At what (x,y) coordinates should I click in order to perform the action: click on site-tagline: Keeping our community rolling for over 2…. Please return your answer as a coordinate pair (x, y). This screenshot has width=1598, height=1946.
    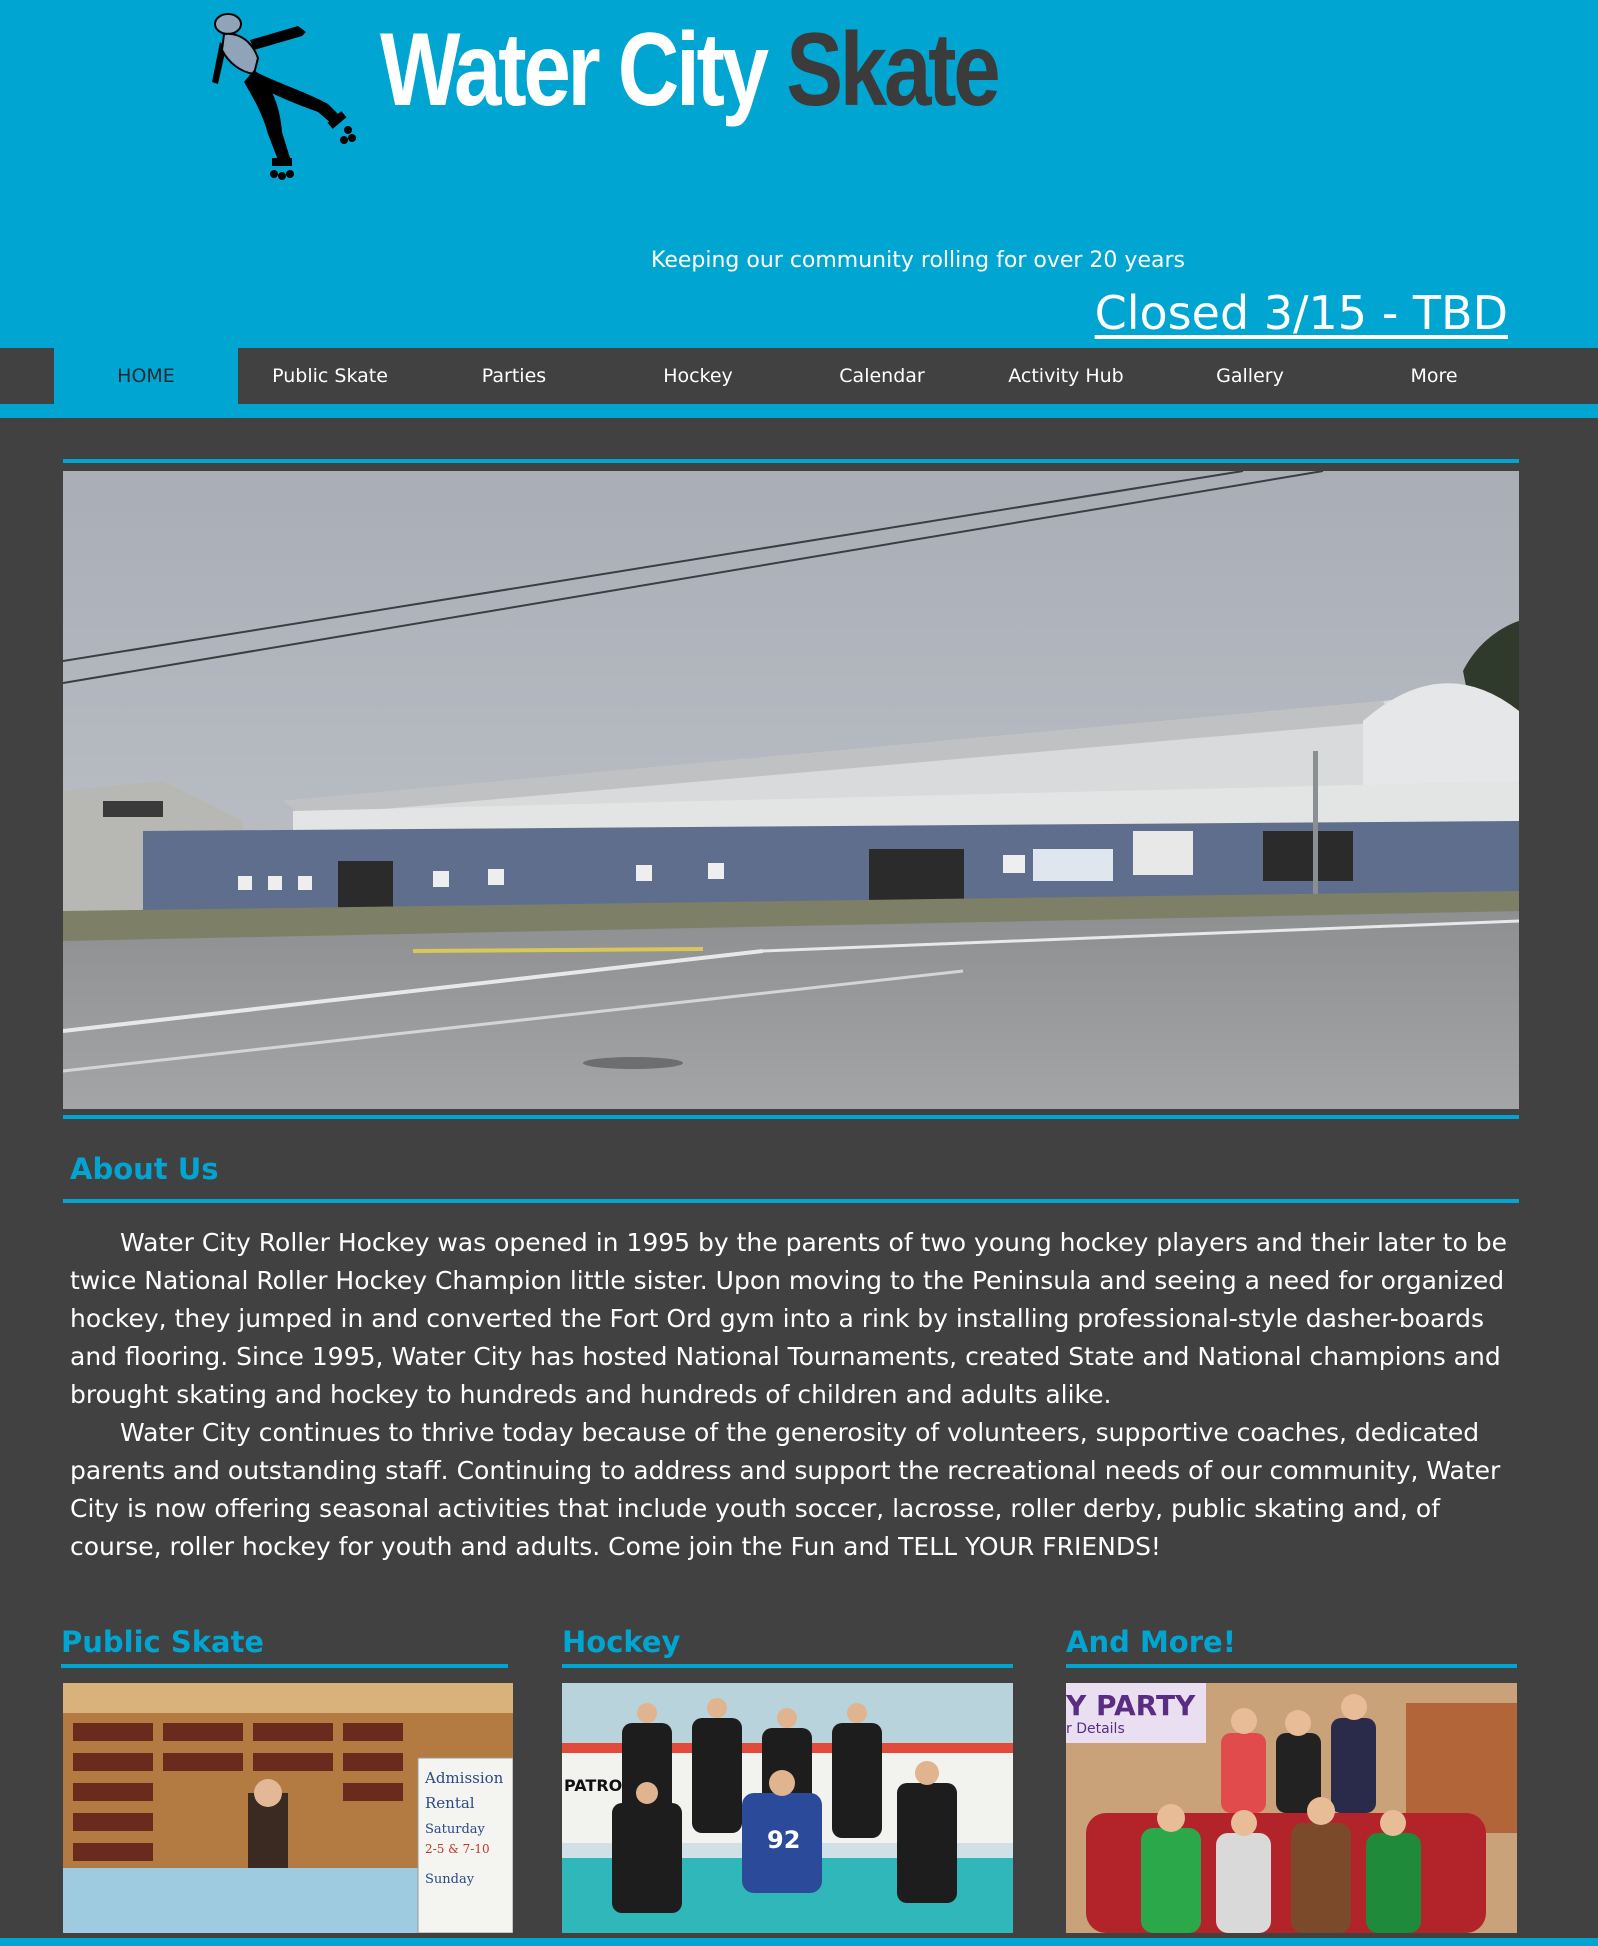
    Looking at the image, I should click on (918, 260).